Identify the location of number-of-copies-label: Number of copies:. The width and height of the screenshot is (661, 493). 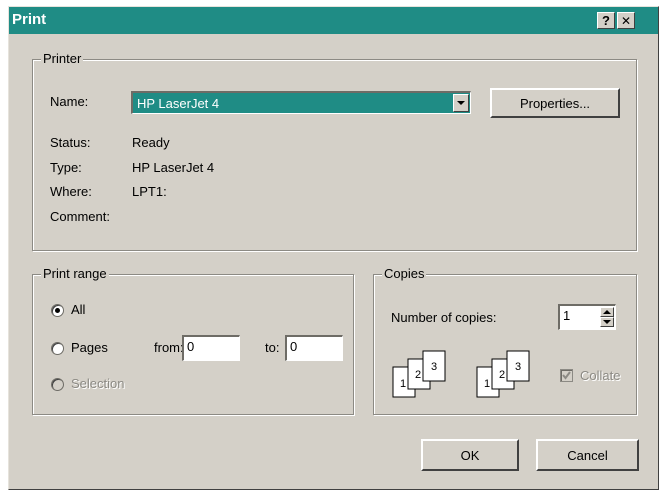
(444, 317).